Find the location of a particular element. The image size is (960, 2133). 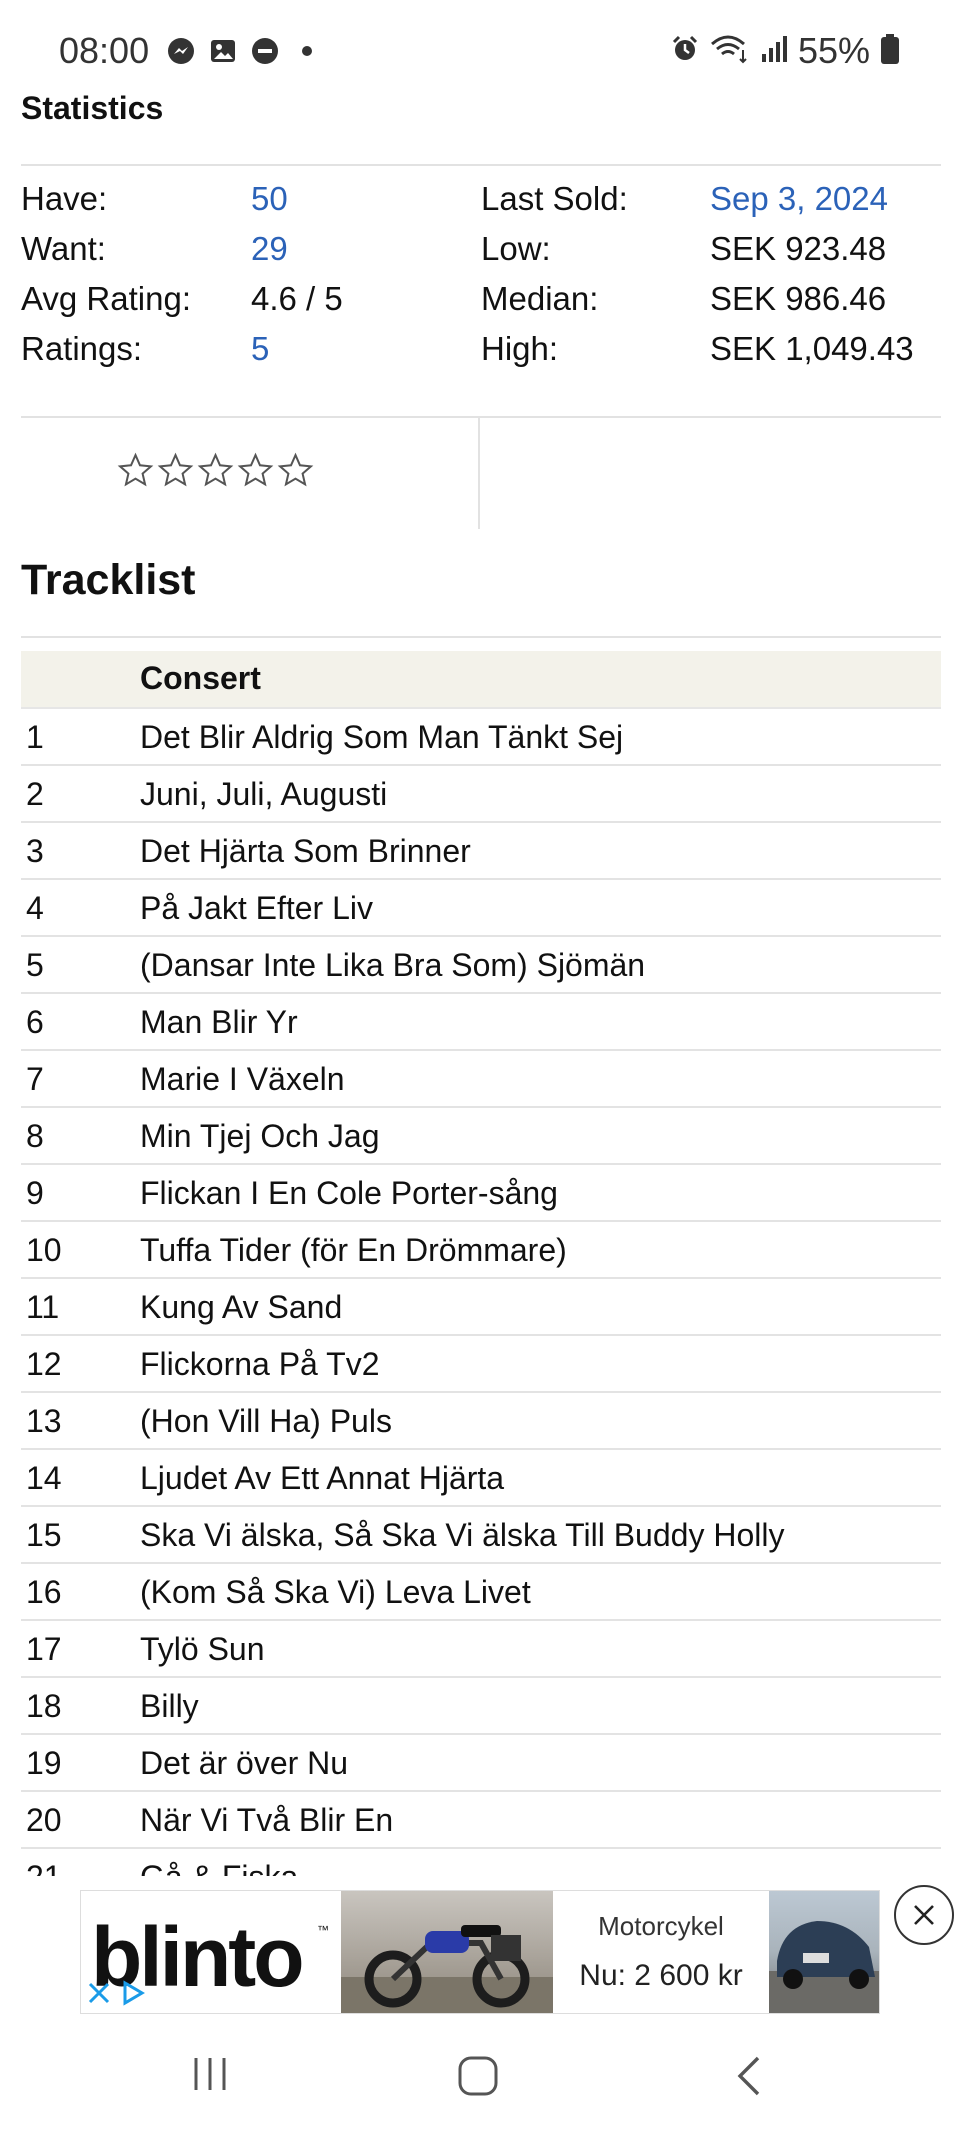

stat-label: Ratings: is located at coordinates (82, 348).